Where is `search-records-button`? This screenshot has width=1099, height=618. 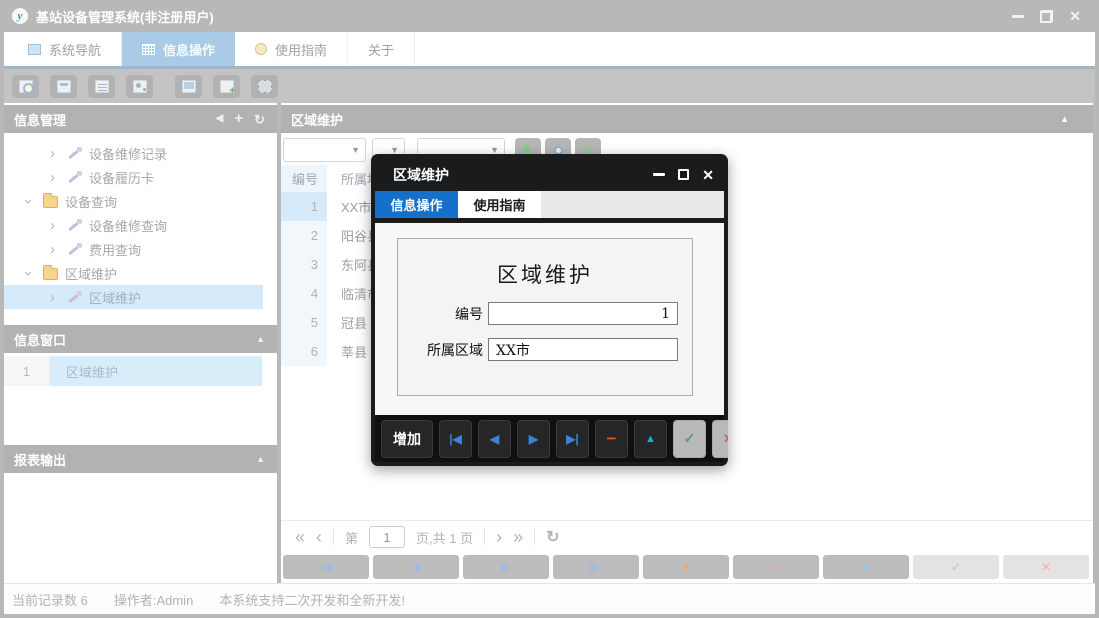 search-records-button is located at coordinates (25, 86).